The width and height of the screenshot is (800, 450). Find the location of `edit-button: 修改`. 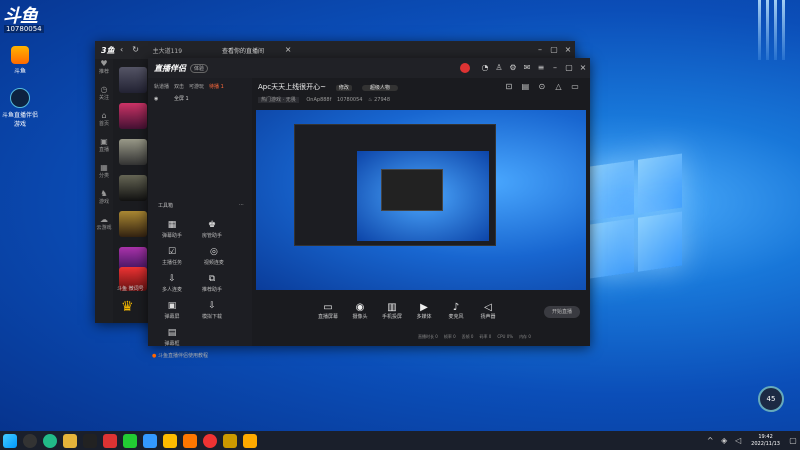

edit-button: 修改 is located at coordinates (343, 88).